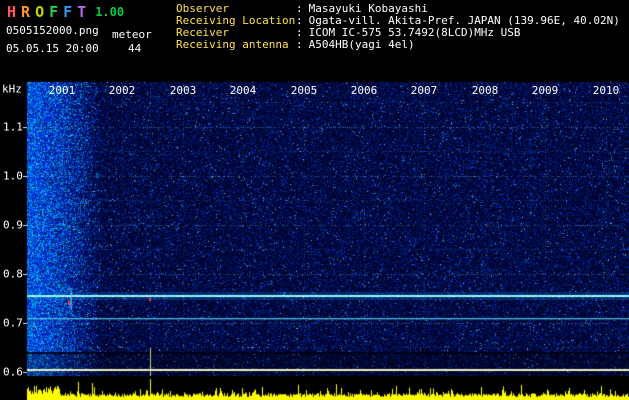 This screenshot has height=400, width=629. What do you see at coordinates (52, 48) in the screenshot?
I see `observation-datetime: 05.05.15 20:00` at bounding box center [52, 48].